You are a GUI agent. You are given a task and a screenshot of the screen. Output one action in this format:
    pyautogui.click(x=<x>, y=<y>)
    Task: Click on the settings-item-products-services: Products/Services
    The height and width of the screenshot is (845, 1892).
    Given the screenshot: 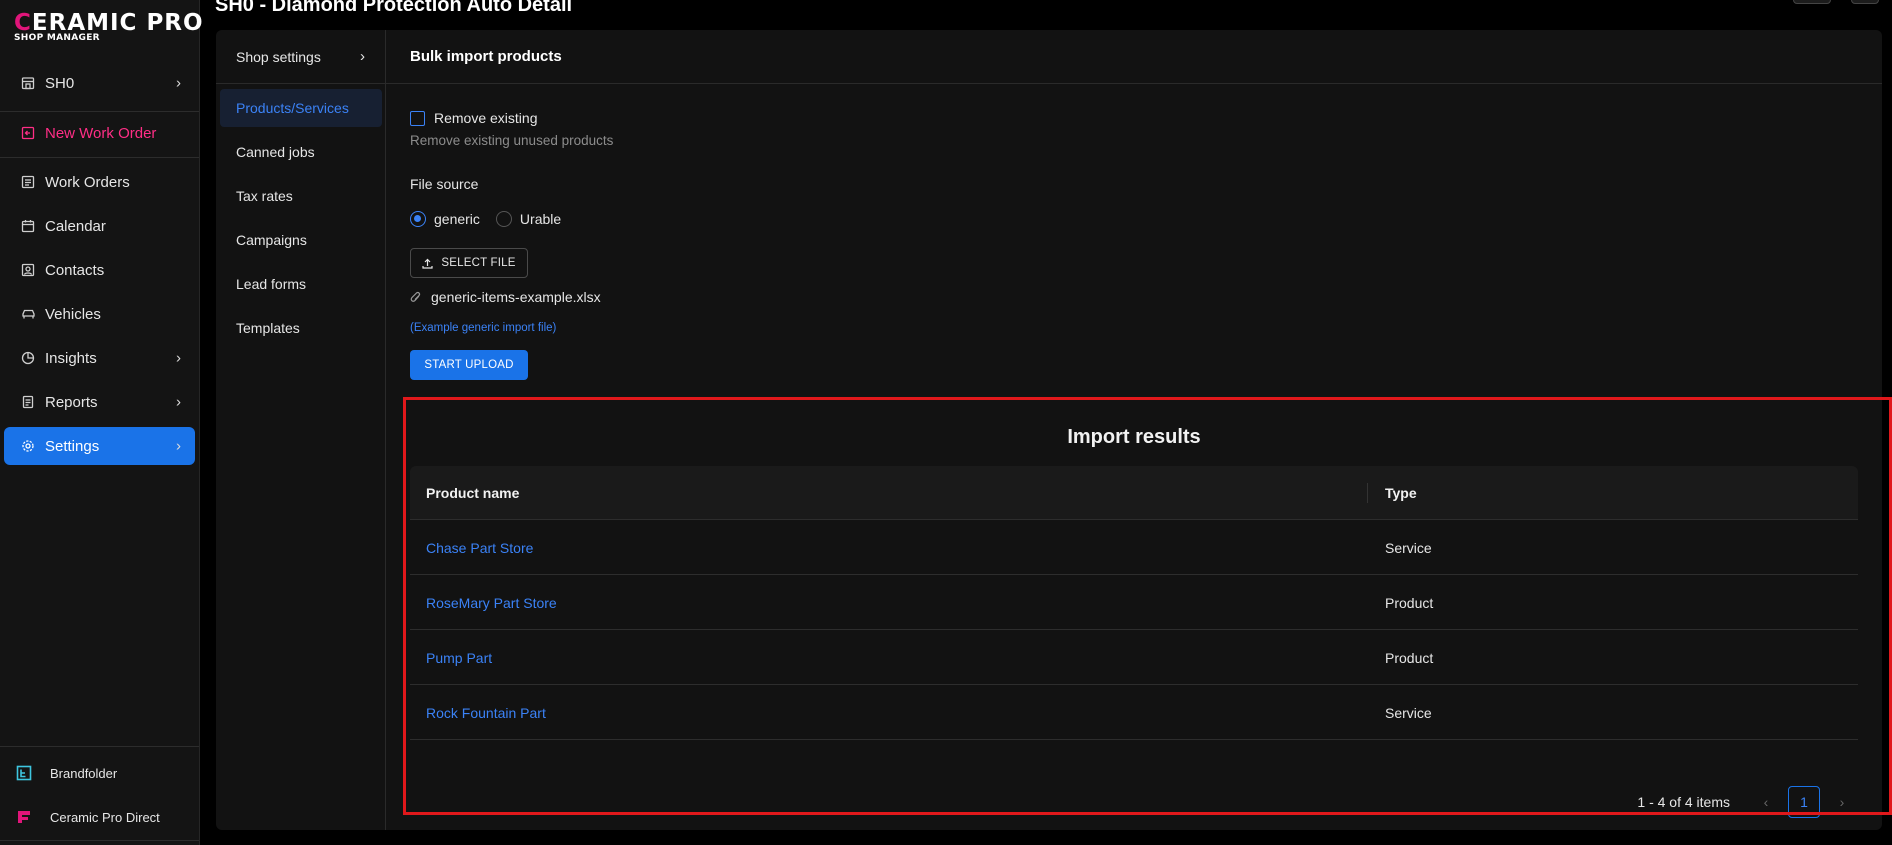 What is the action you would take?
    pyautogui.click(x=301, y=108)
    